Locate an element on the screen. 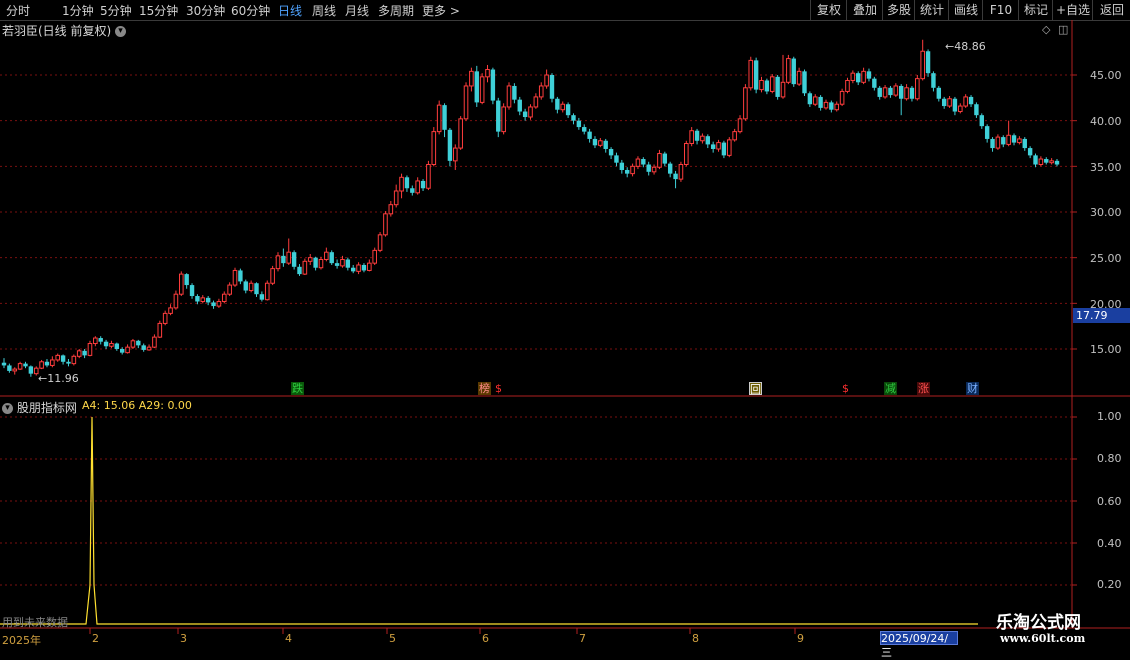  event-marker: 涨 is located at coordinates (923, 388).